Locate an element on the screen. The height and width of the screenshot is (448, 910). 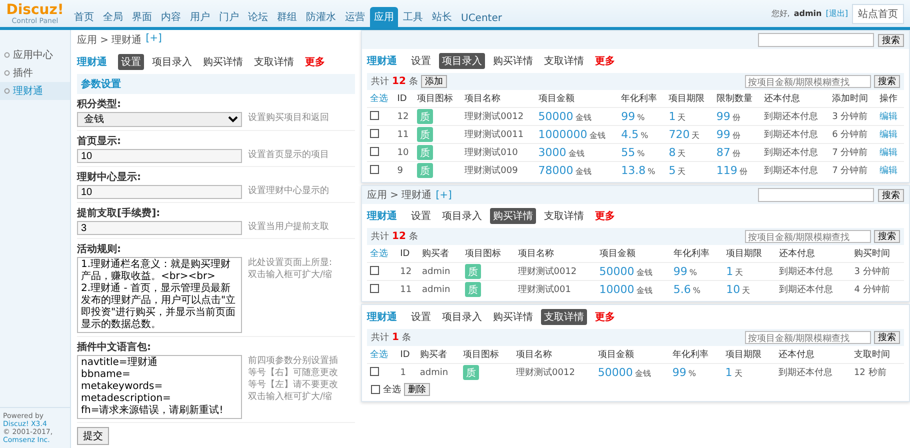
nav-tab: UCenter is located at coordinates (481, 18).